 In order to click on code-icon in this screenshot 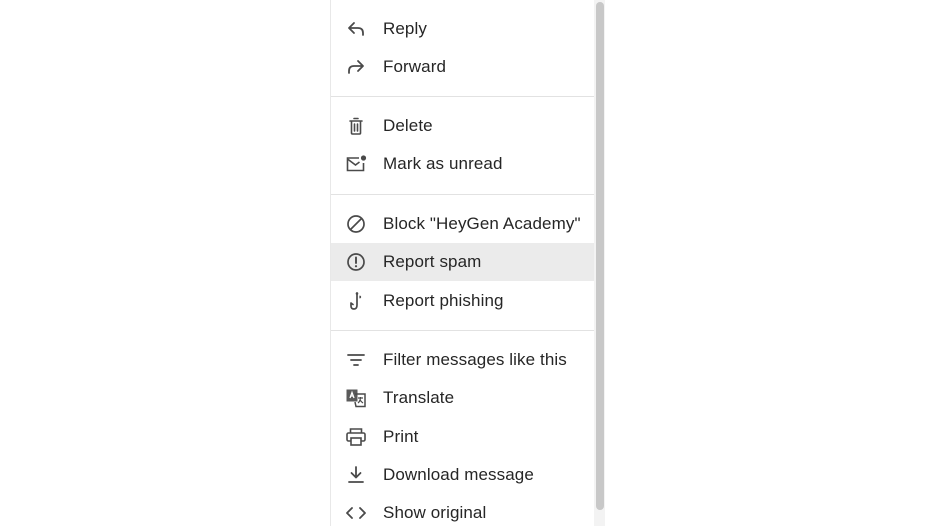, I will do `click(356, 513)`.